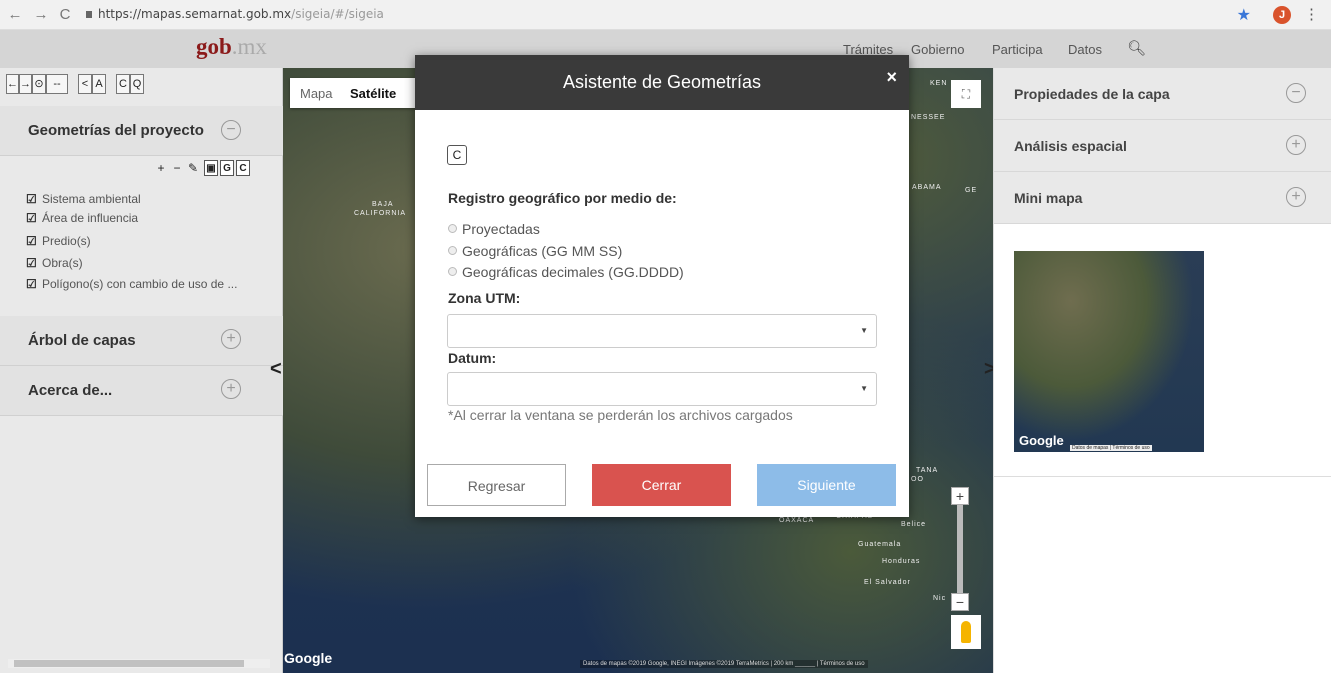 The image size is (1331, 673). I want to click on url-host: https://mapas.semarnat.gob.mx, so click(195, 14).